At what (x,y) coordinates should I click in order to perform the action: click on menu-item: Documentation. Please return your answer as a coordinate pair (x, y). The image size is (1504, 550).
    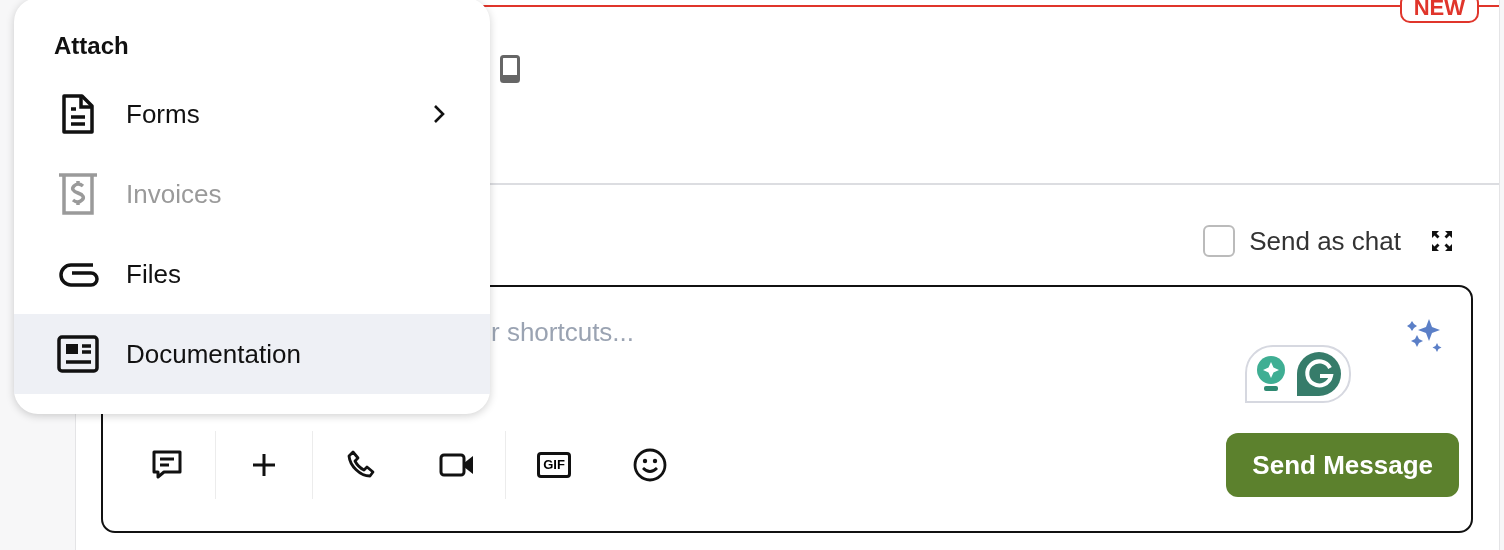
    Looking at the image, I should click on (252, 354).